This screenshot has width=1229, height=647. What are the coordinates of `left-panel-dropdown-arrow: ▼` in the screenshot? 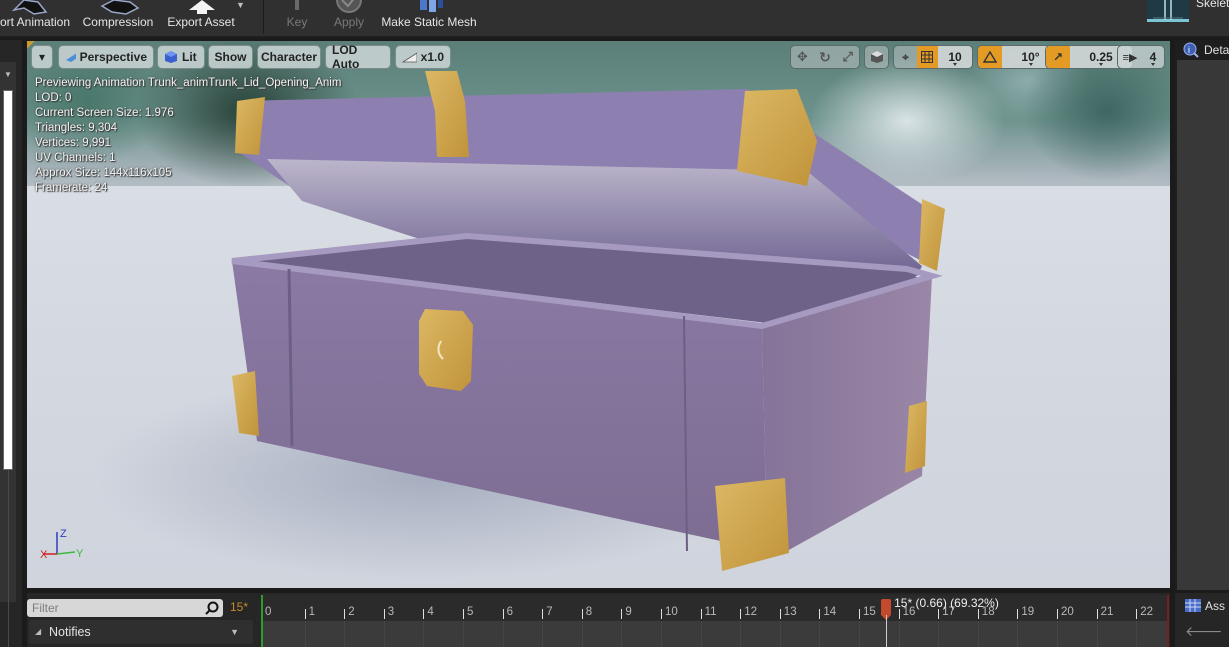 It's located at (8, 74).